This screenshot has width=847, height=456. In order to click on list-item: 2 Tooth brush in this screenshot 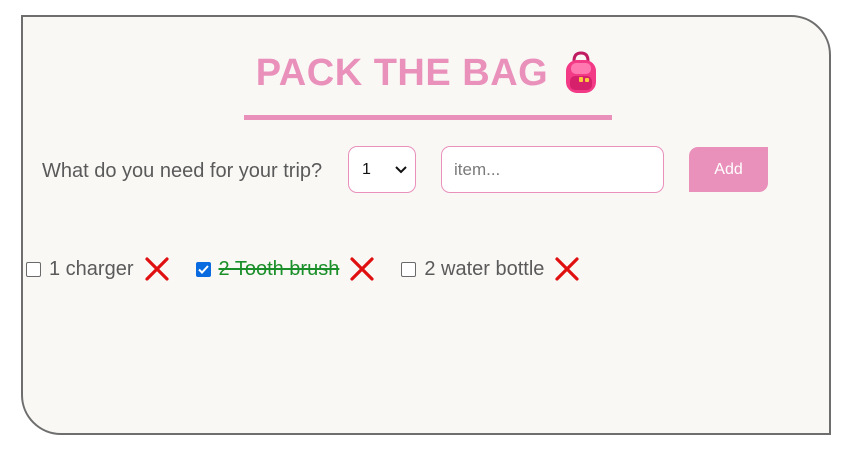, I will do `click(285, 269)`.